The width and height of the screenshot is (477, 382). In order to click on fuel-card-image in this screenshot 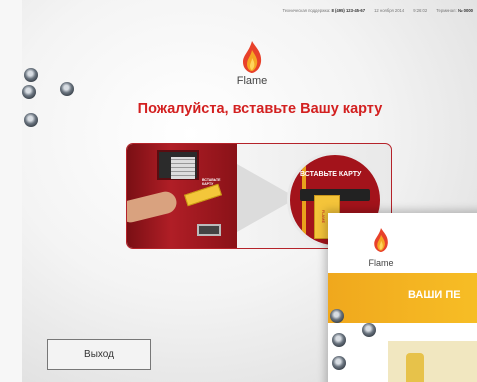, I will do `click(203, 195)`.